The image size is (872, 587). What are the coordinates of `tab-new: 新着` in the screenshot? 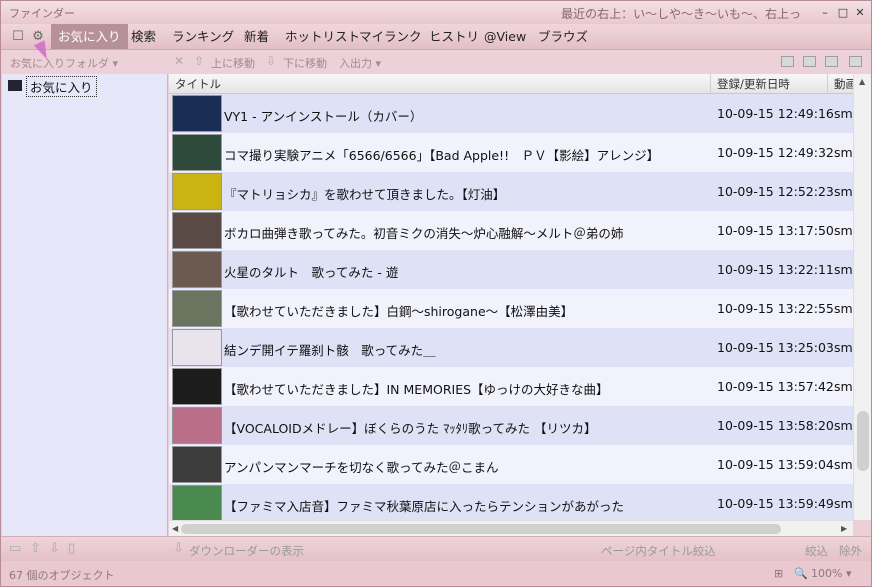 It's located at (256, 36).